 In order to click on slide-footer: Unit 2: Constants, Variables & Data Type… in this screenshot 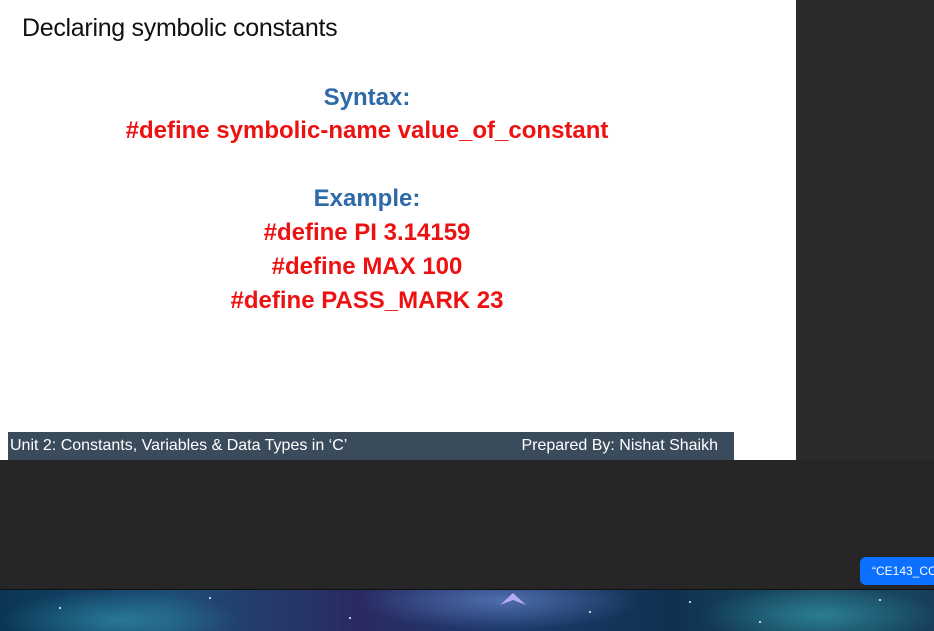, I will do `click(371, 446)`.